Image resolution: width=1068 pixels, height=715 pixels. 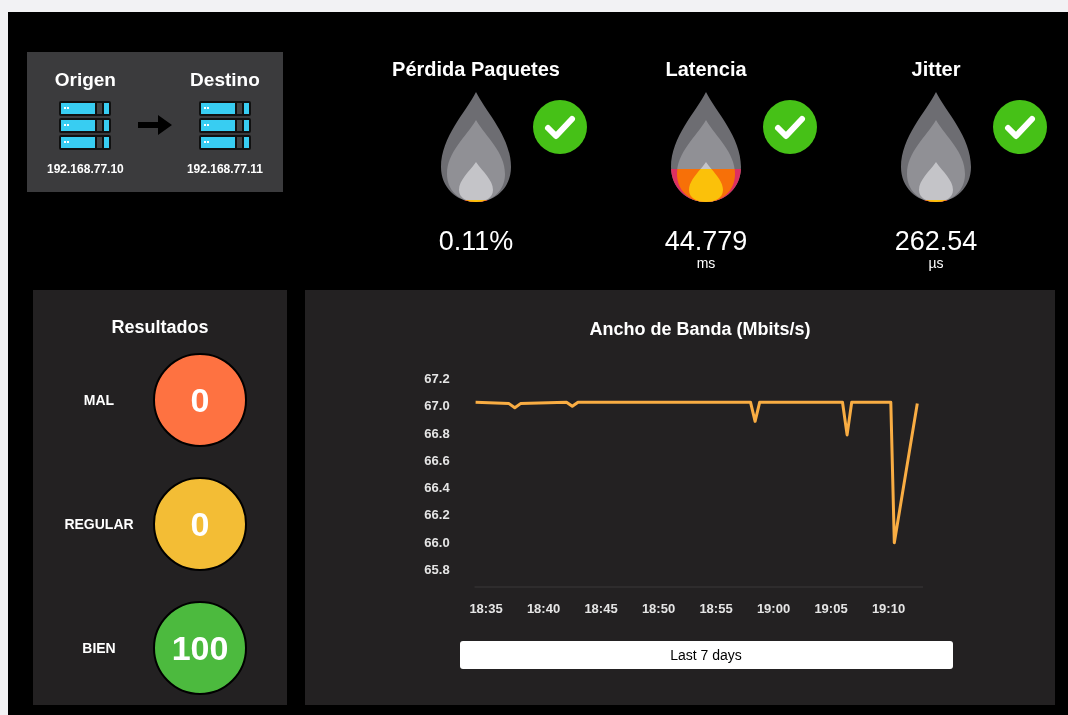 I want to click on gauge-unit: µs, so click(x=936, y=263).